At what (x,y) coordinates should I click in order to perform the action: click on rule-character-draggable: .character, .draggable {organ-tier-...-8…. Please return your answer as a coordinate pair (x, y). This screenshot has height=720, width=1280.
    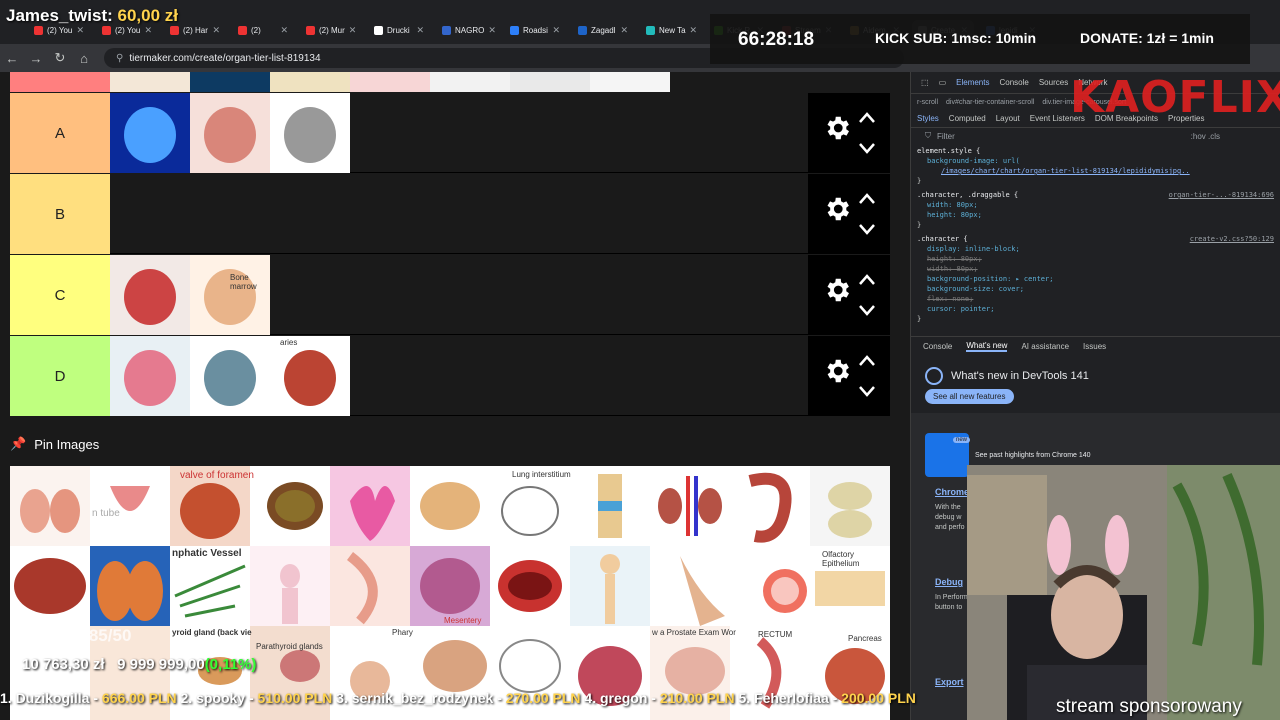
    Looking at the image, I should click on (1095, 195).